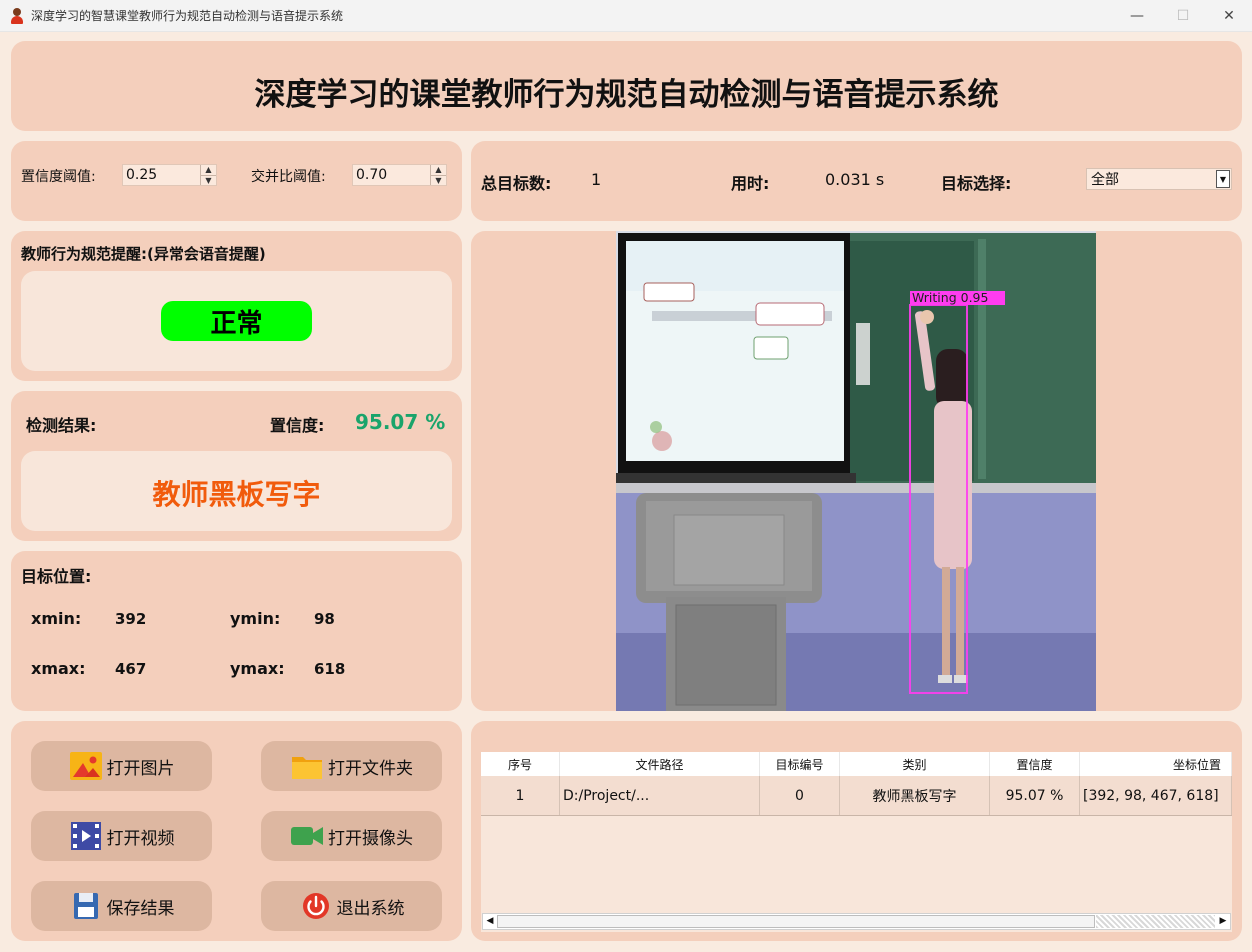 This screenshot has width=1252, height=952. Describe the element at coordinates (297, 425) in the screenshot. I see `confidence-label: 置信度:` at that location.